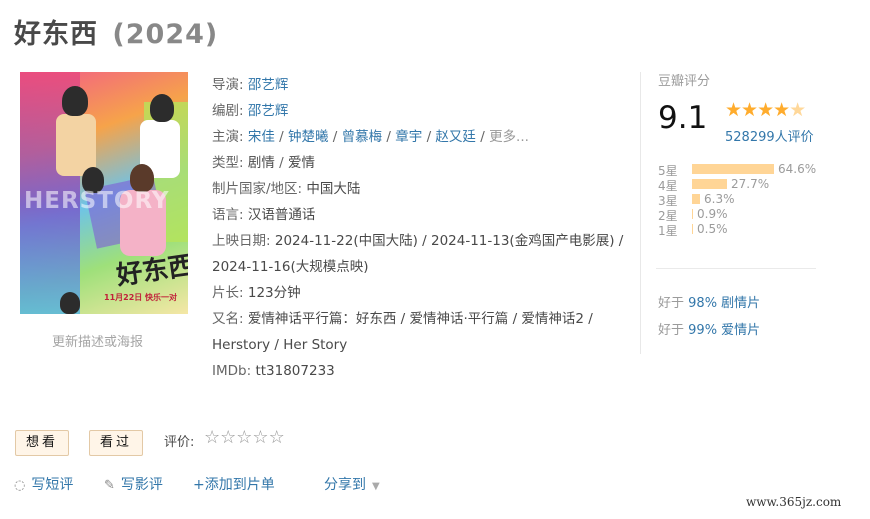 The width and height of the screenshot is (870, 519). I want to click on section-divider, so click(640, 213).